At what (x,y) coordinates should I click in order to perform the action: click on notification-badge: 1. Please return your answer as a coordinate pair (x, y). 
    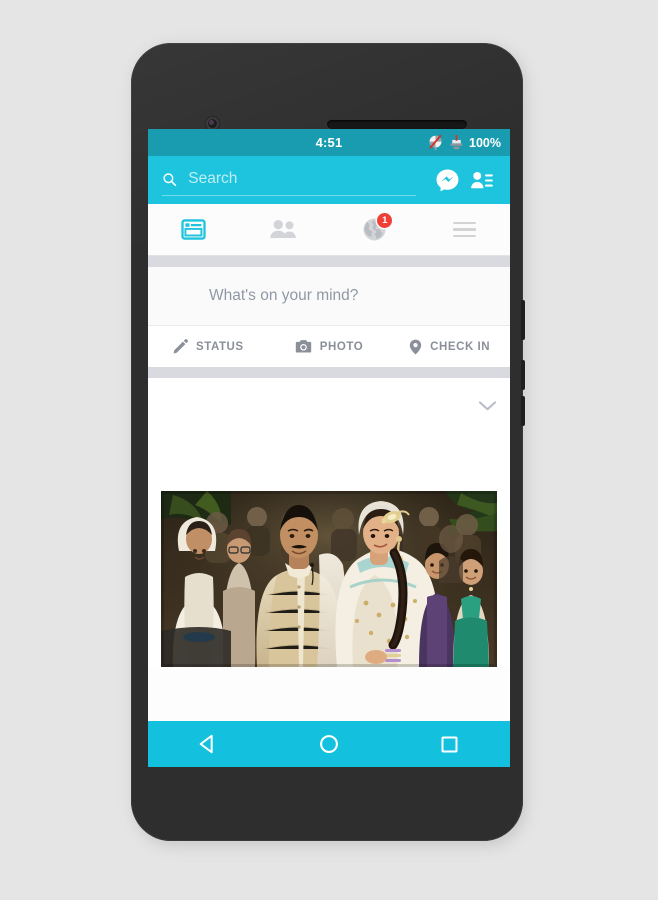
    Looking at the image, I should click on (385, 220).